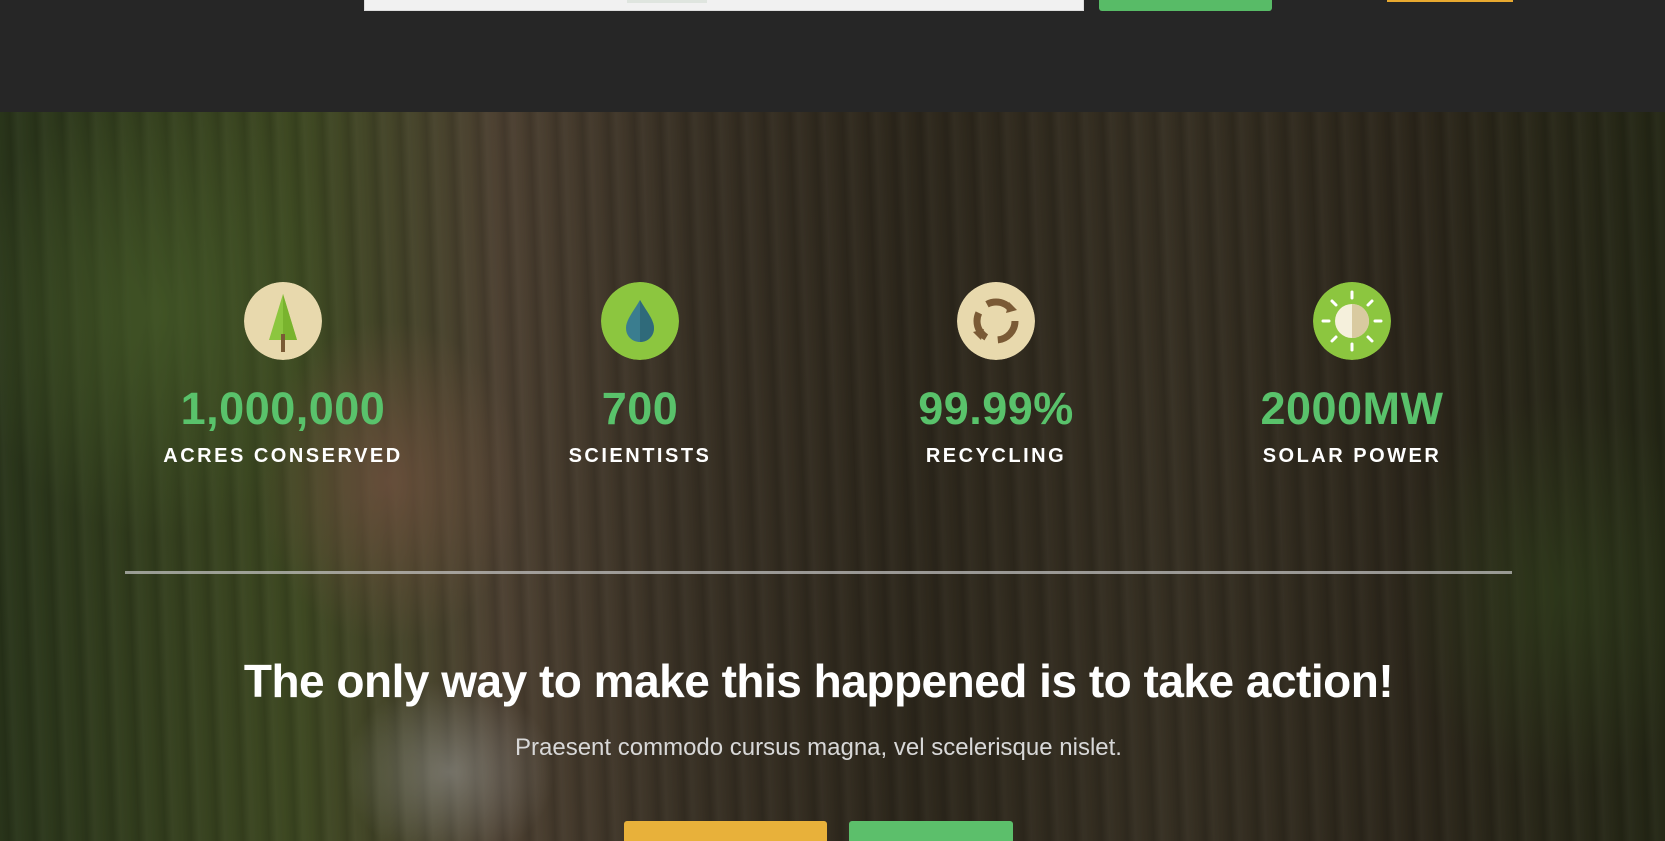  What do you see at coordinates (1352, 456) in the screenshot?
I see `stat-label: SOLAR POWER` at bounding box center [1352, 456].